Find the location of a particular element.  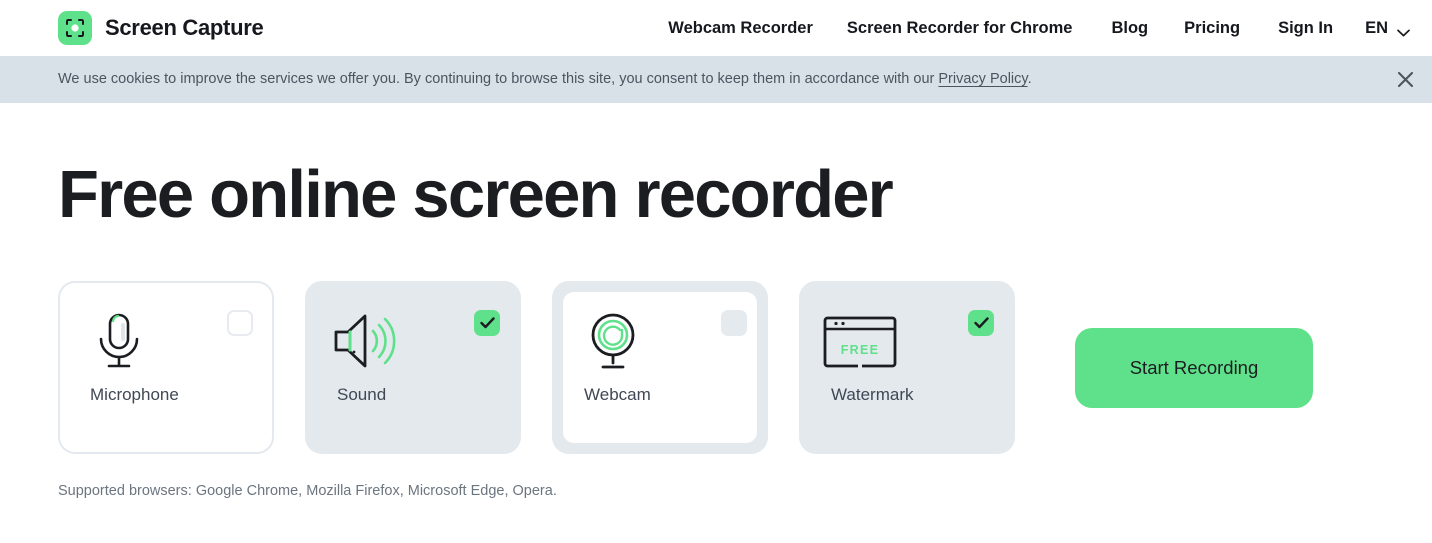

nav-screen-recorder-chrome: Screen Recorder for Chrome is located at coordinates (960, 28).